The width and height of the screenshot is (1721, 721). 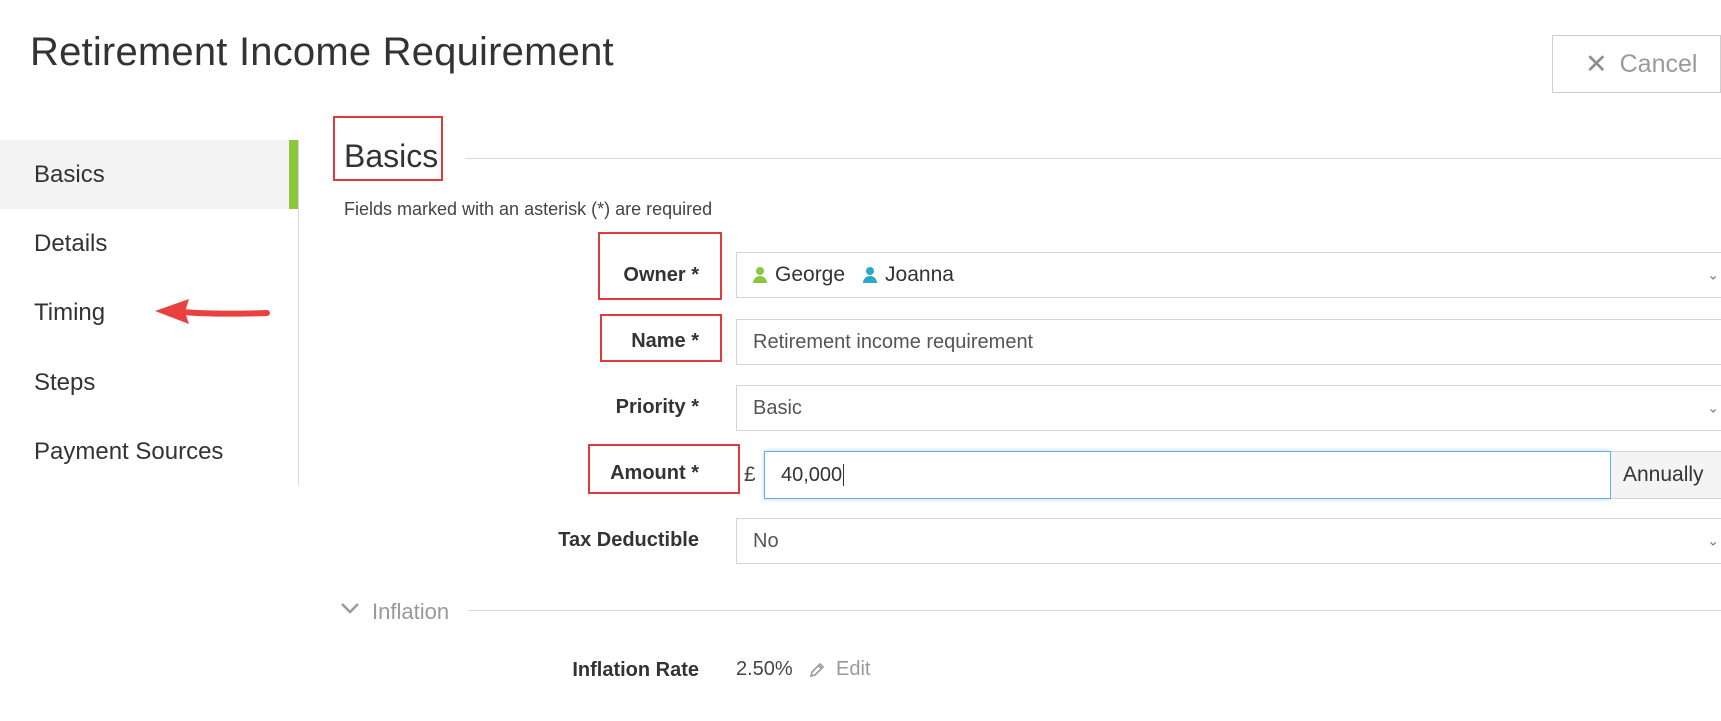 I want to click on sidebar-item-label: Steps, so click(x=65, y=382).